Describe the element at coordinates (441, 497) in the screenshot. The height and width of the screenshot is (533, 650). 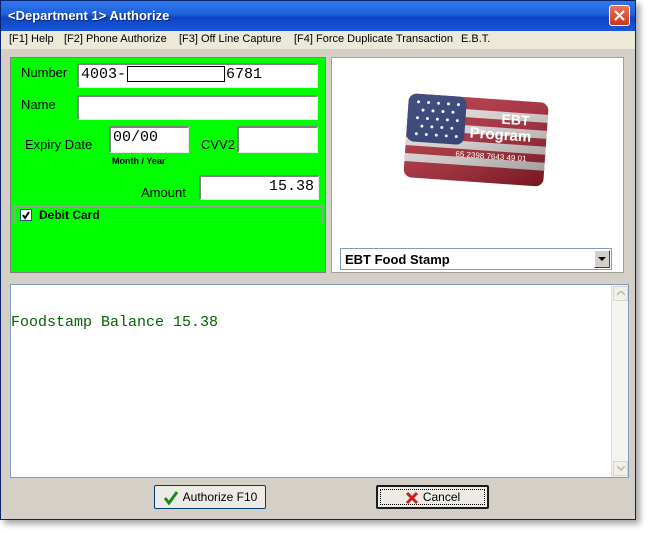
I see `cancel-button-label: Cancel` at that location.